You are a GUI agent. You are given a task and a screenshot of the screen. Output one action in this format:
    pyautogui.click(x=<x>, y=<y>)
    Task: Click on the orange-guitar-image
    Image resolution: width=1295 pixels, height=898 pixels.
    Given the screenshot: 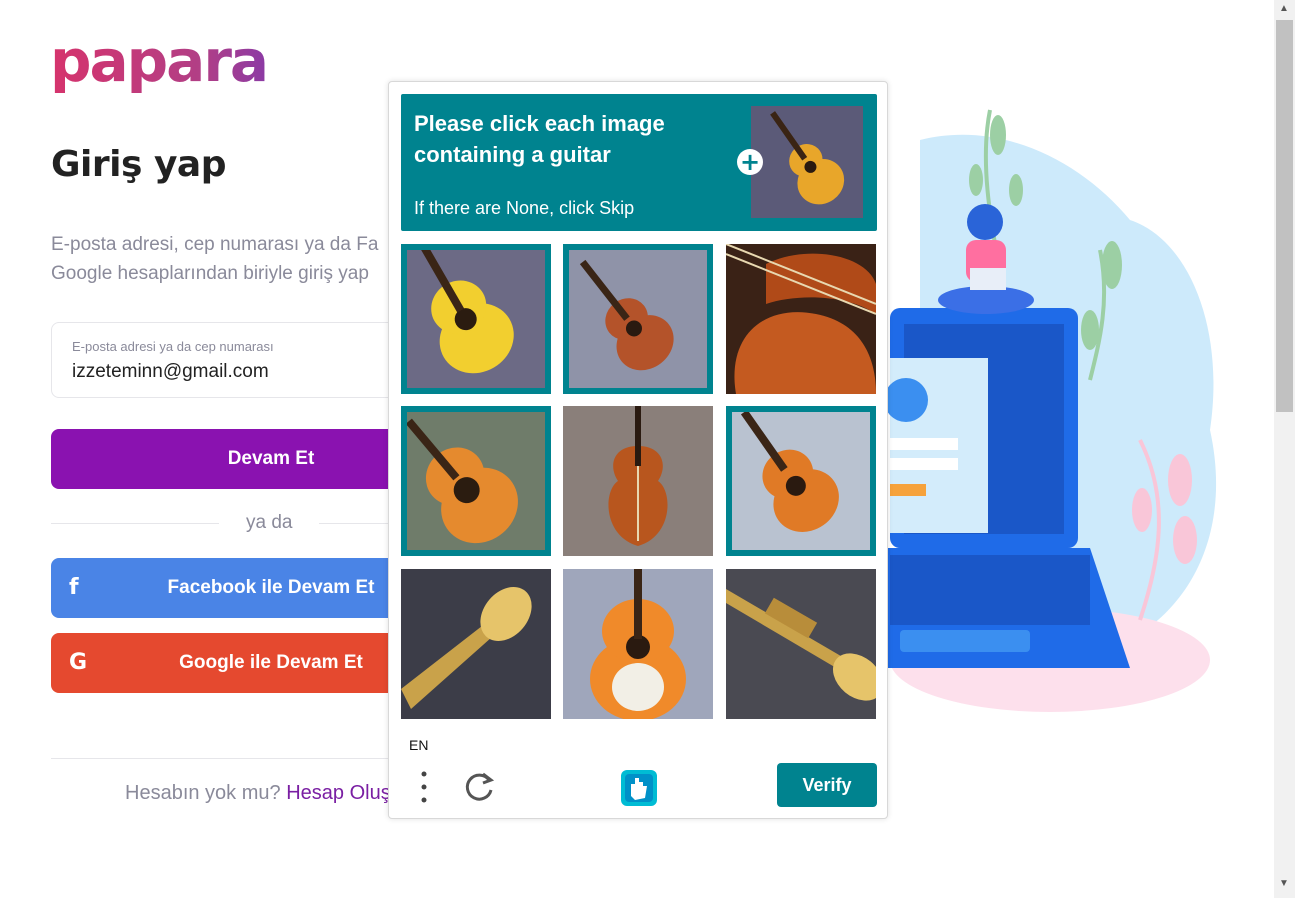 What is the action you would take?
    pyautogui.click(x=476, y=481)
    